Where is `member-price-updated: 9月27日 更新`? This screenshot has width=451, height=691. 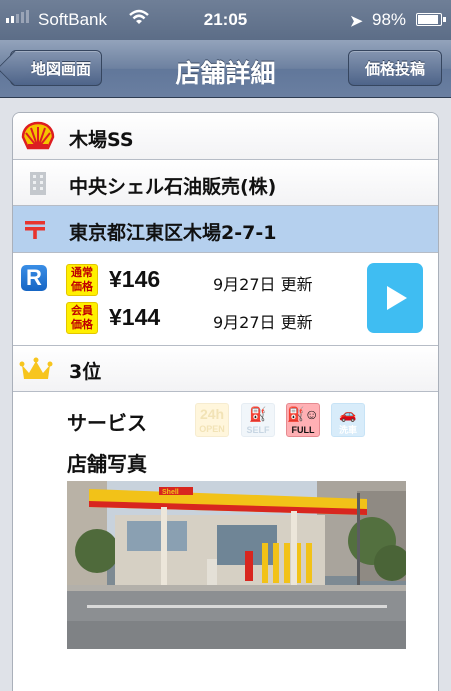 member-price-updated: 9月27日 更新 is located at coordinates (263, 322).